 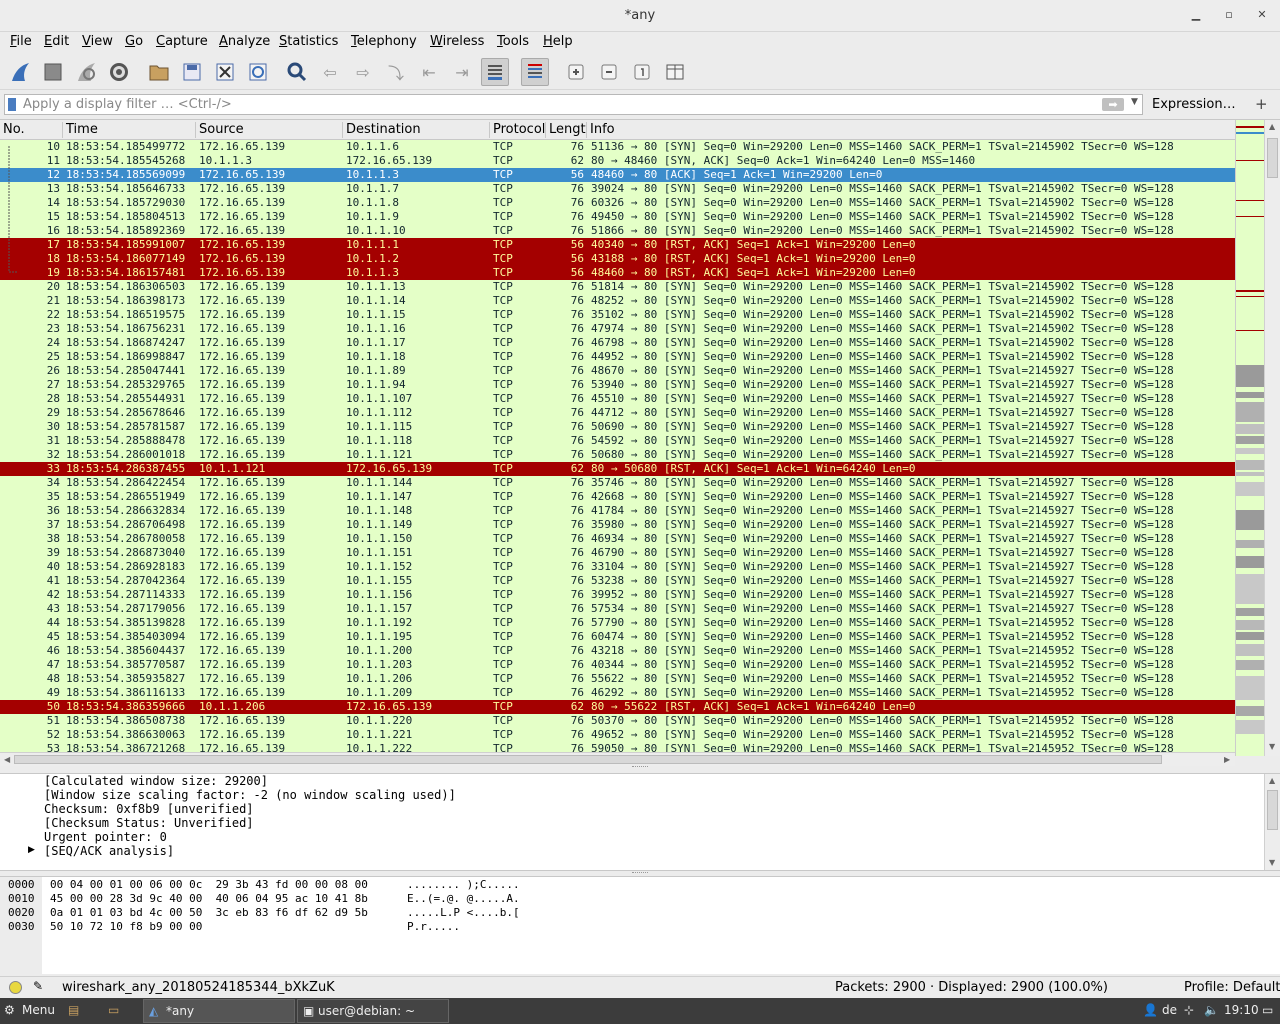 What do you see at coordinates (56, 41) in the screenshot?
I see `menu-edit: Edit` at bounding box center [56, 41].